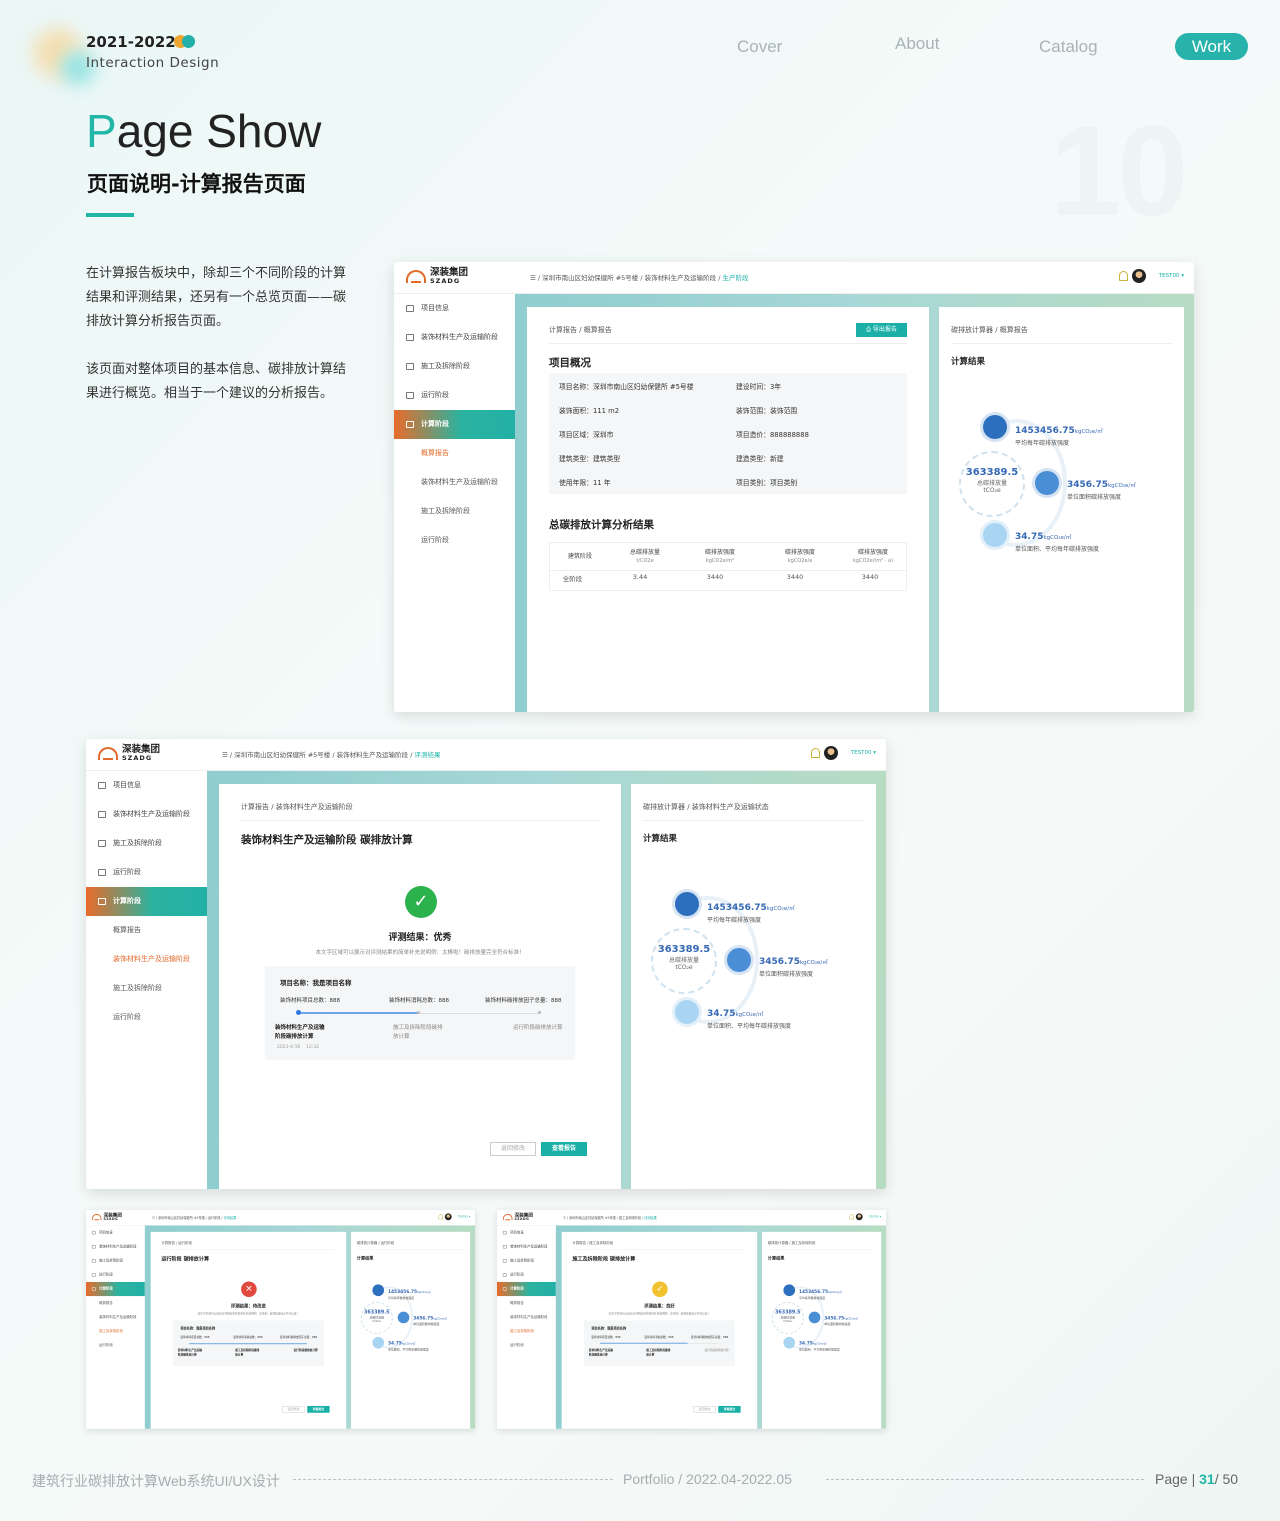  I want to click on submenu-label: 概算报告, so click(517, 1302).